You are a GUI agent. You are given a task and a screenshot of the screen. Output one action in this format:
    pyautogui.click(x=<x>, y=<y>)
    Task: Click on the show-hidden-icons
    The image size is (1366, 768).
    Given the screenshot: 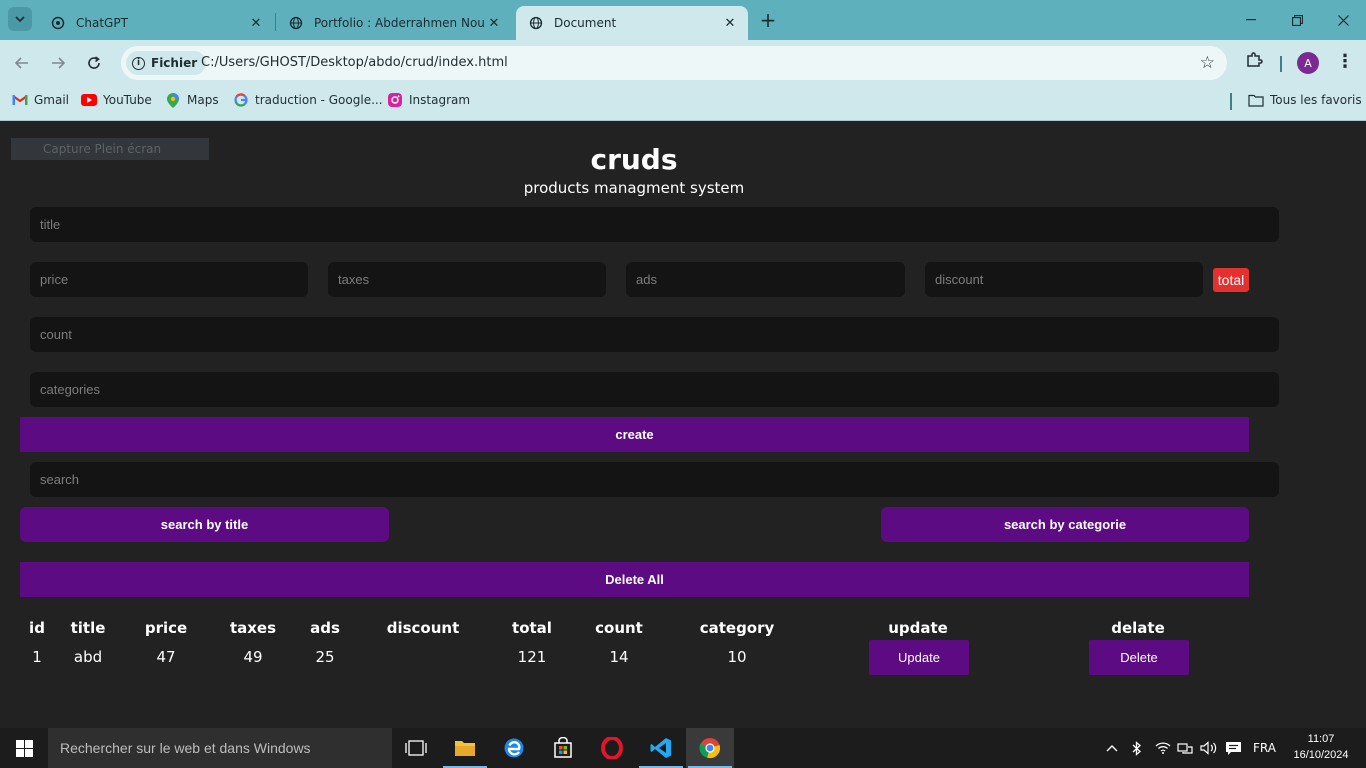 What is the action you would take?
    pyautogui.click(x=1112, y=748)
    